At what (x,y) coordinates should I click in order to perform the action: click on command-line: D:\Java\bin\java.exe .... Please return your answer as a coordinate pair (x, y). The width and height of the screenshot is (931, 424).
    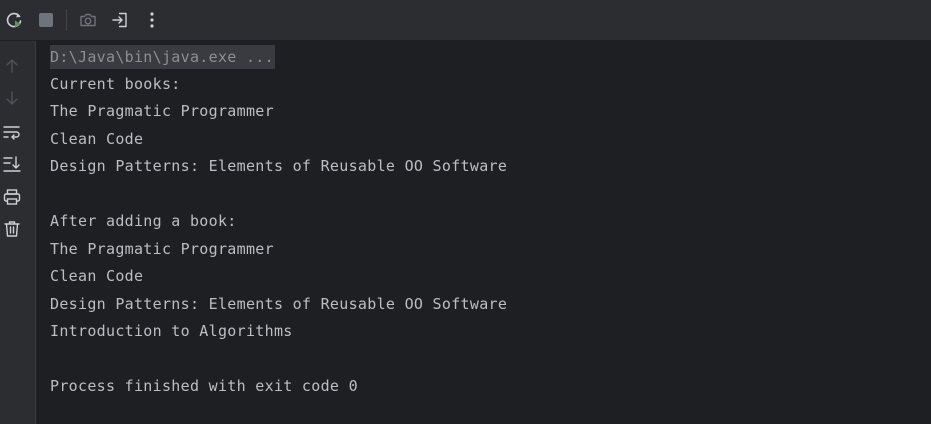
    Looking at the image, I should click on (162, 57).